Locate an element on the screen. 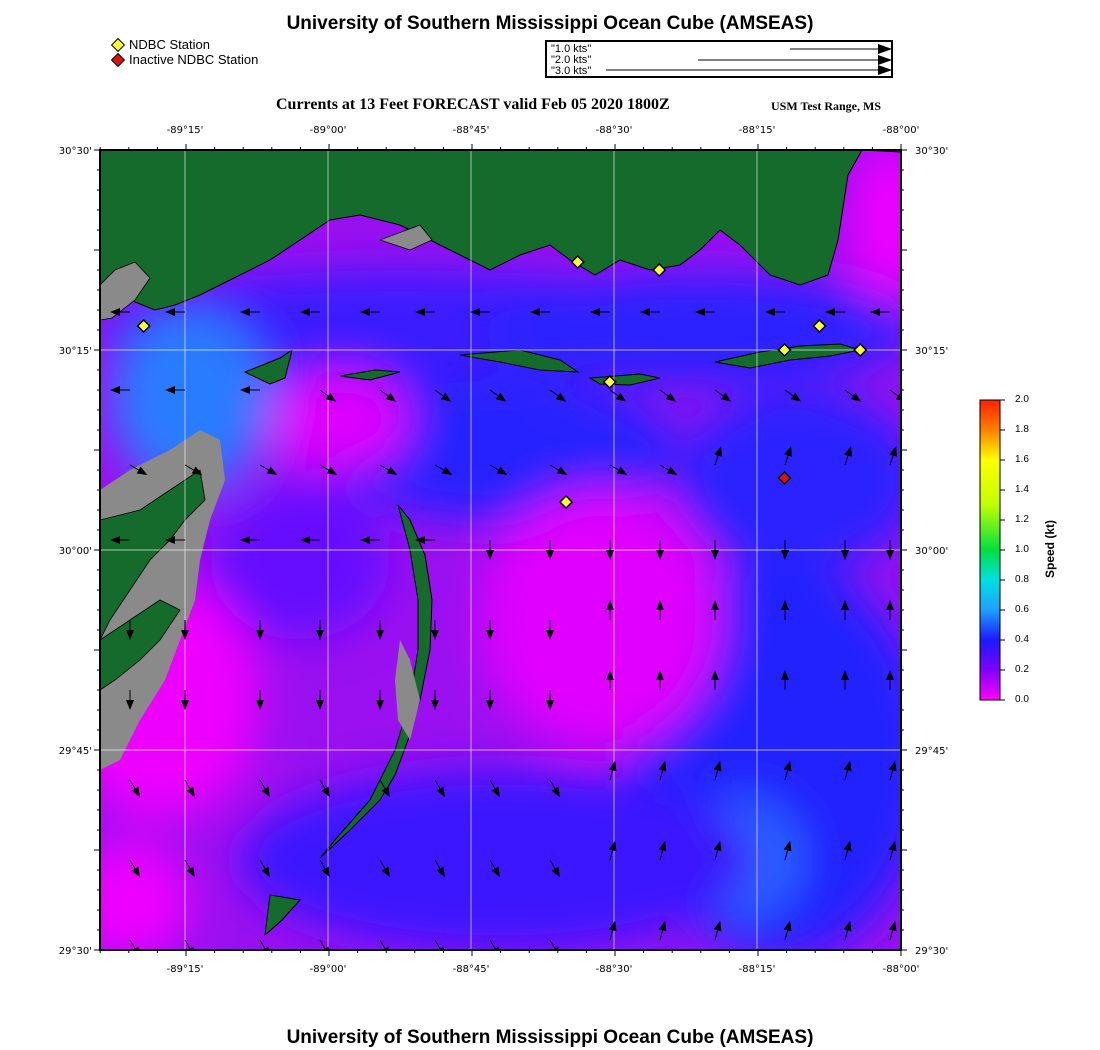 This screenshot has width=1100, height=1050. bottom-tick-label: -88°30' is located at coordinates (614, 969).